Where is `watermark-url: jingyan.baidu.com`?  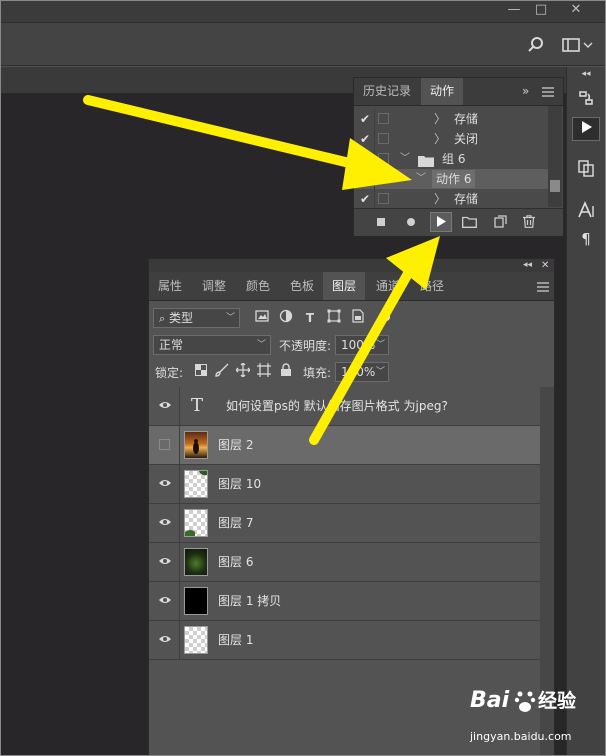
watermark-url: jingyan.baidu.com is located at coordinates (521, 736).